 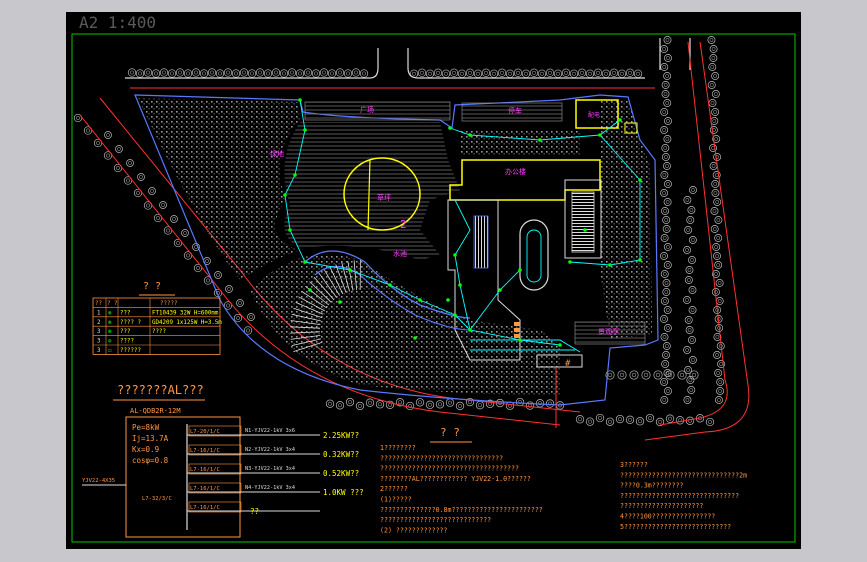 I want to click on notes-line: (2) ?????????????, so click(x=414, y=530).